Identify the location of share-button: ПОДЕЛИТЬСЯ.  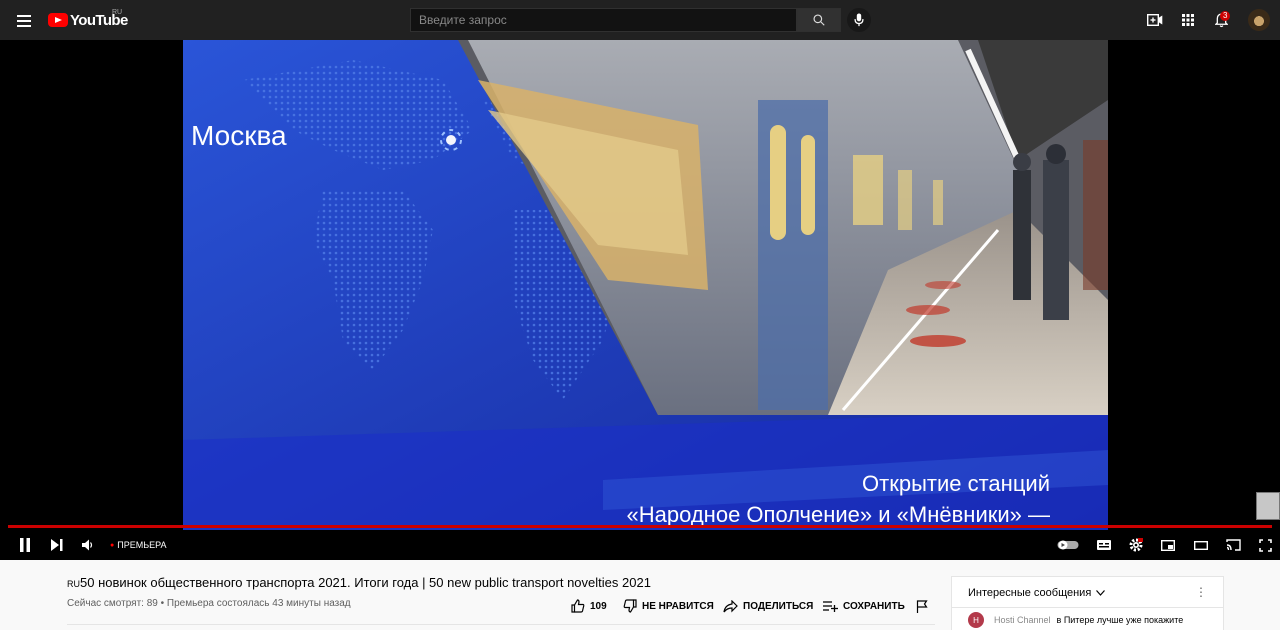
(768, 606).